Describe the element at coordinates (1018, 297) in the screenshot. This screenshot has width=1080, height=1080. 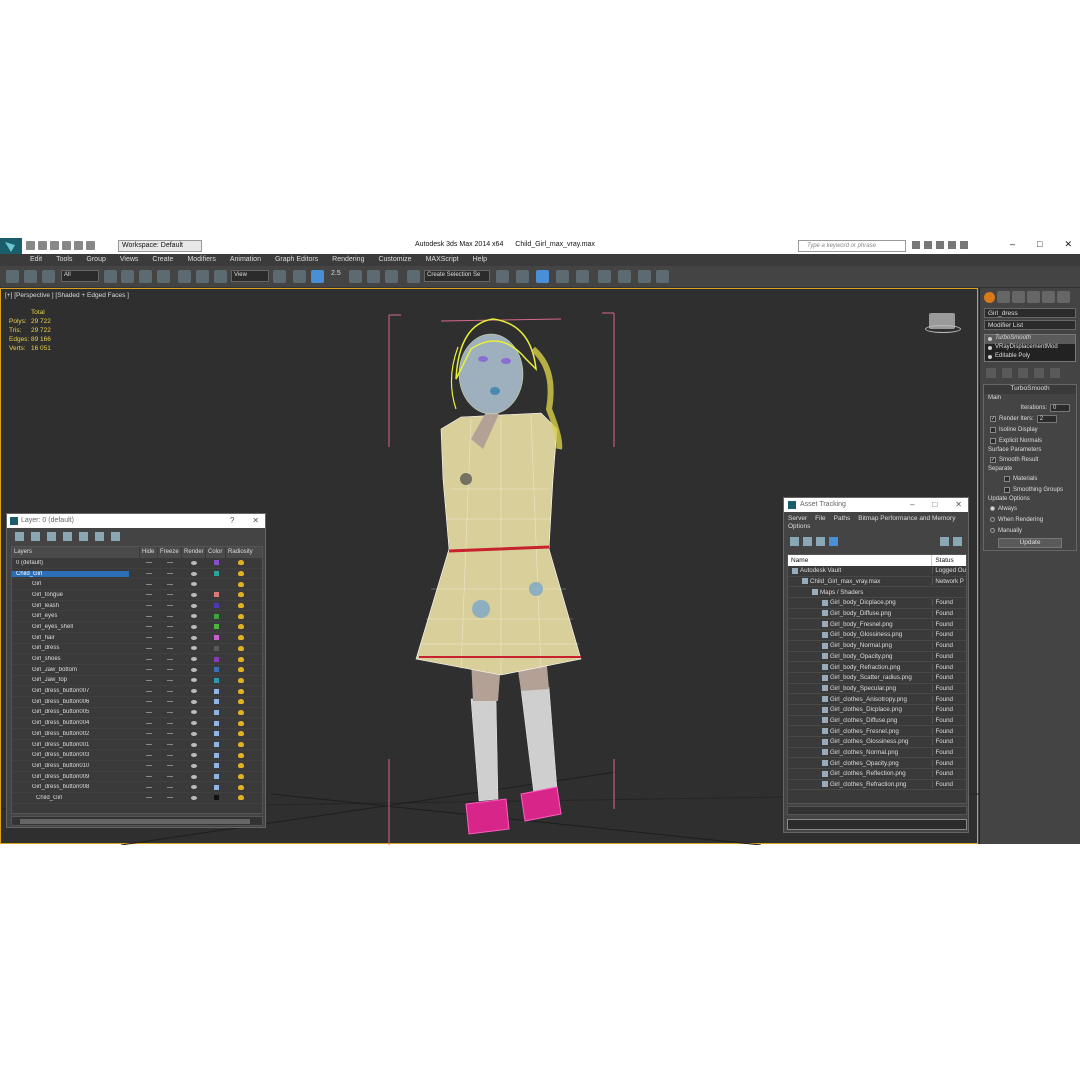
I see `hierarchy-tab-icon` at that location.